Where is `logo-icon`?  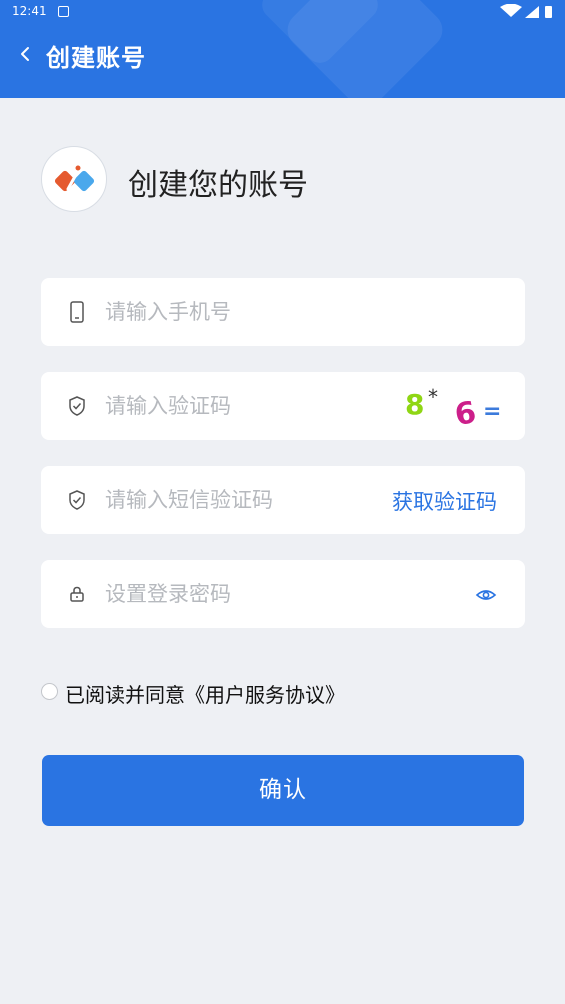 logo-icon is located at coordinates (74, 178).